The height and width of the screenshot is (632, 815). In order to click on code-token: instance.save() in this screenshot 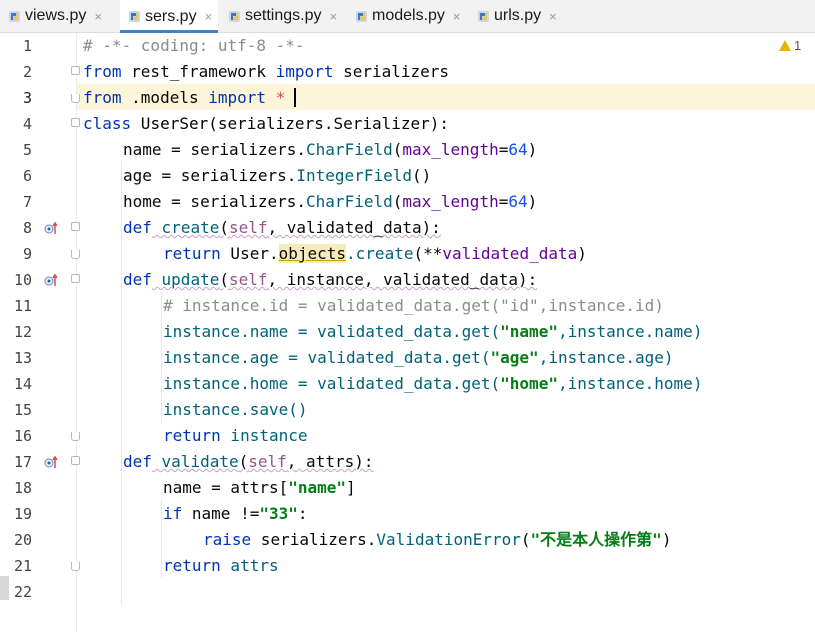, I will do `click(235, 409)`.